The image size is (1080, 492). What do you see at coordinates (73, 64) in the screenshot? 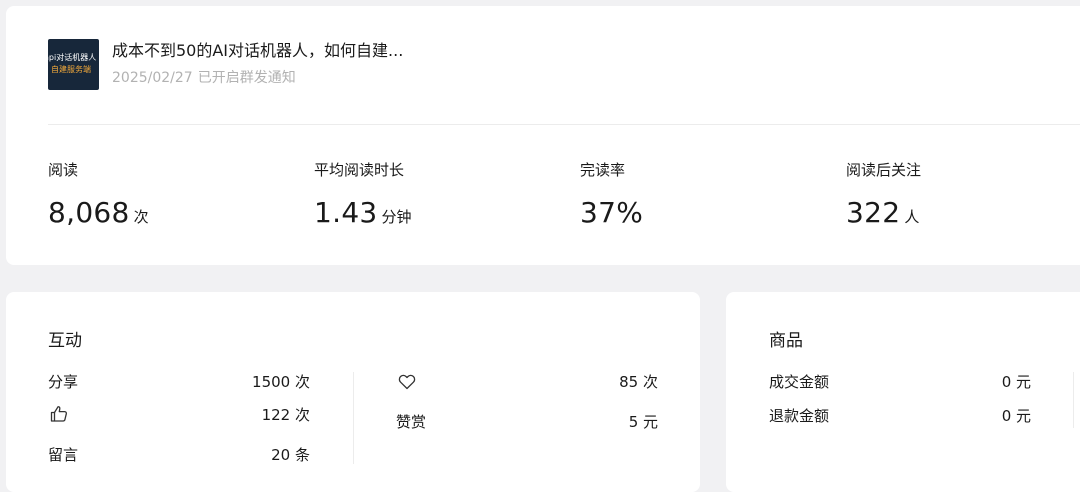
I see `article-thumbnail: api对话机器人 自建服务端` at bounding box center [73, 64].